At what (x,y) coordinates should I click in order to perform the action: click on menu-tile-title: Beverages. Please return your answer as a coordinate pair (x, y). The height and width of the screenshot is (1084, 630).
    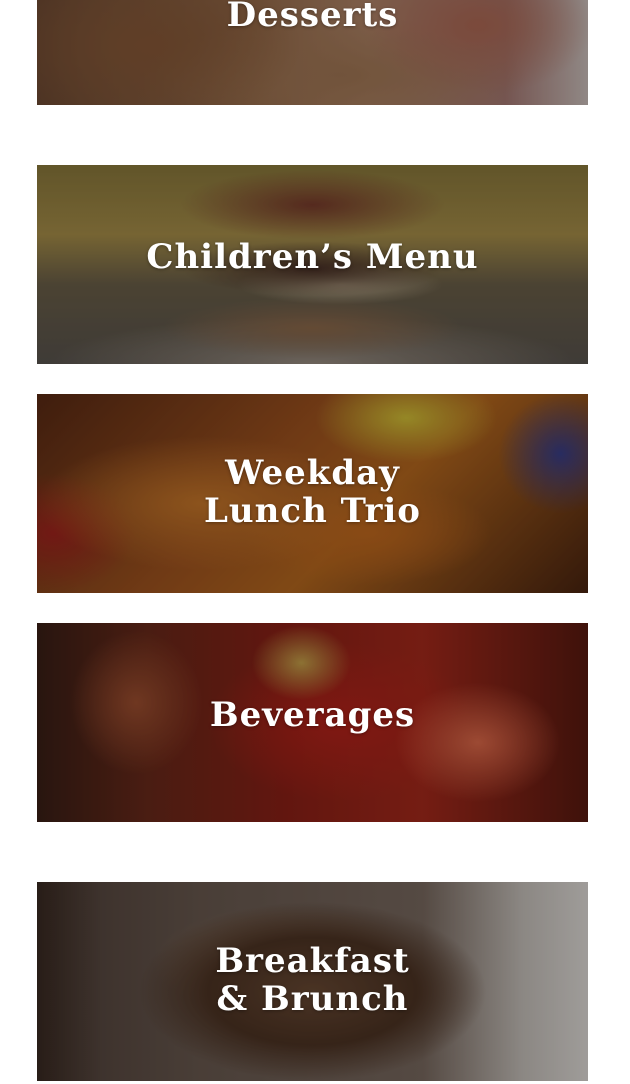
    Looking at the image, I should click on (312, 715).